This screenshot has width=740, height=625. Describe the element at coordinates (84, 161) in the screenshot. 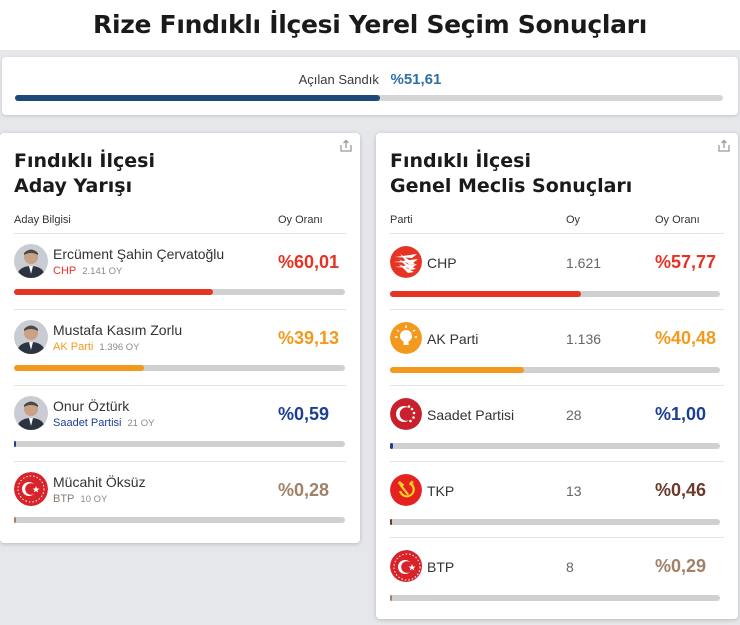

I see `candidate-card-title-line1: Fındıklı İlçesi` at that location.